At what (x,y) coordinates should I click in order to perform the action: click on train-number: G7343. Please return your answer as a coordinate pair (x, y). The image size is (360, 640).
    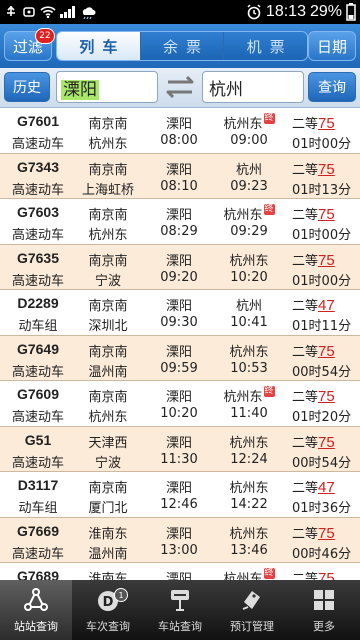
    Looking at the image, I should click on (38, 166).